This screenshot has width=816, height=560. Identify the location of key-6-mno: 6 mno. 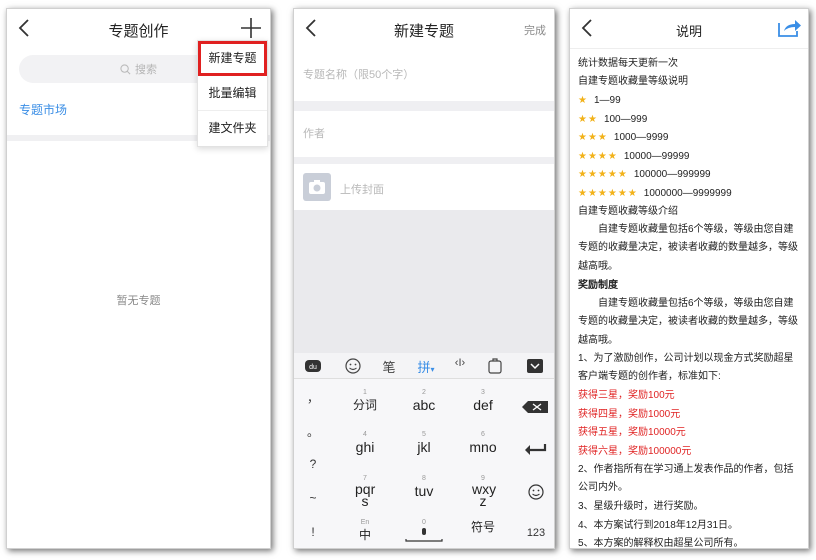
(483, 448).